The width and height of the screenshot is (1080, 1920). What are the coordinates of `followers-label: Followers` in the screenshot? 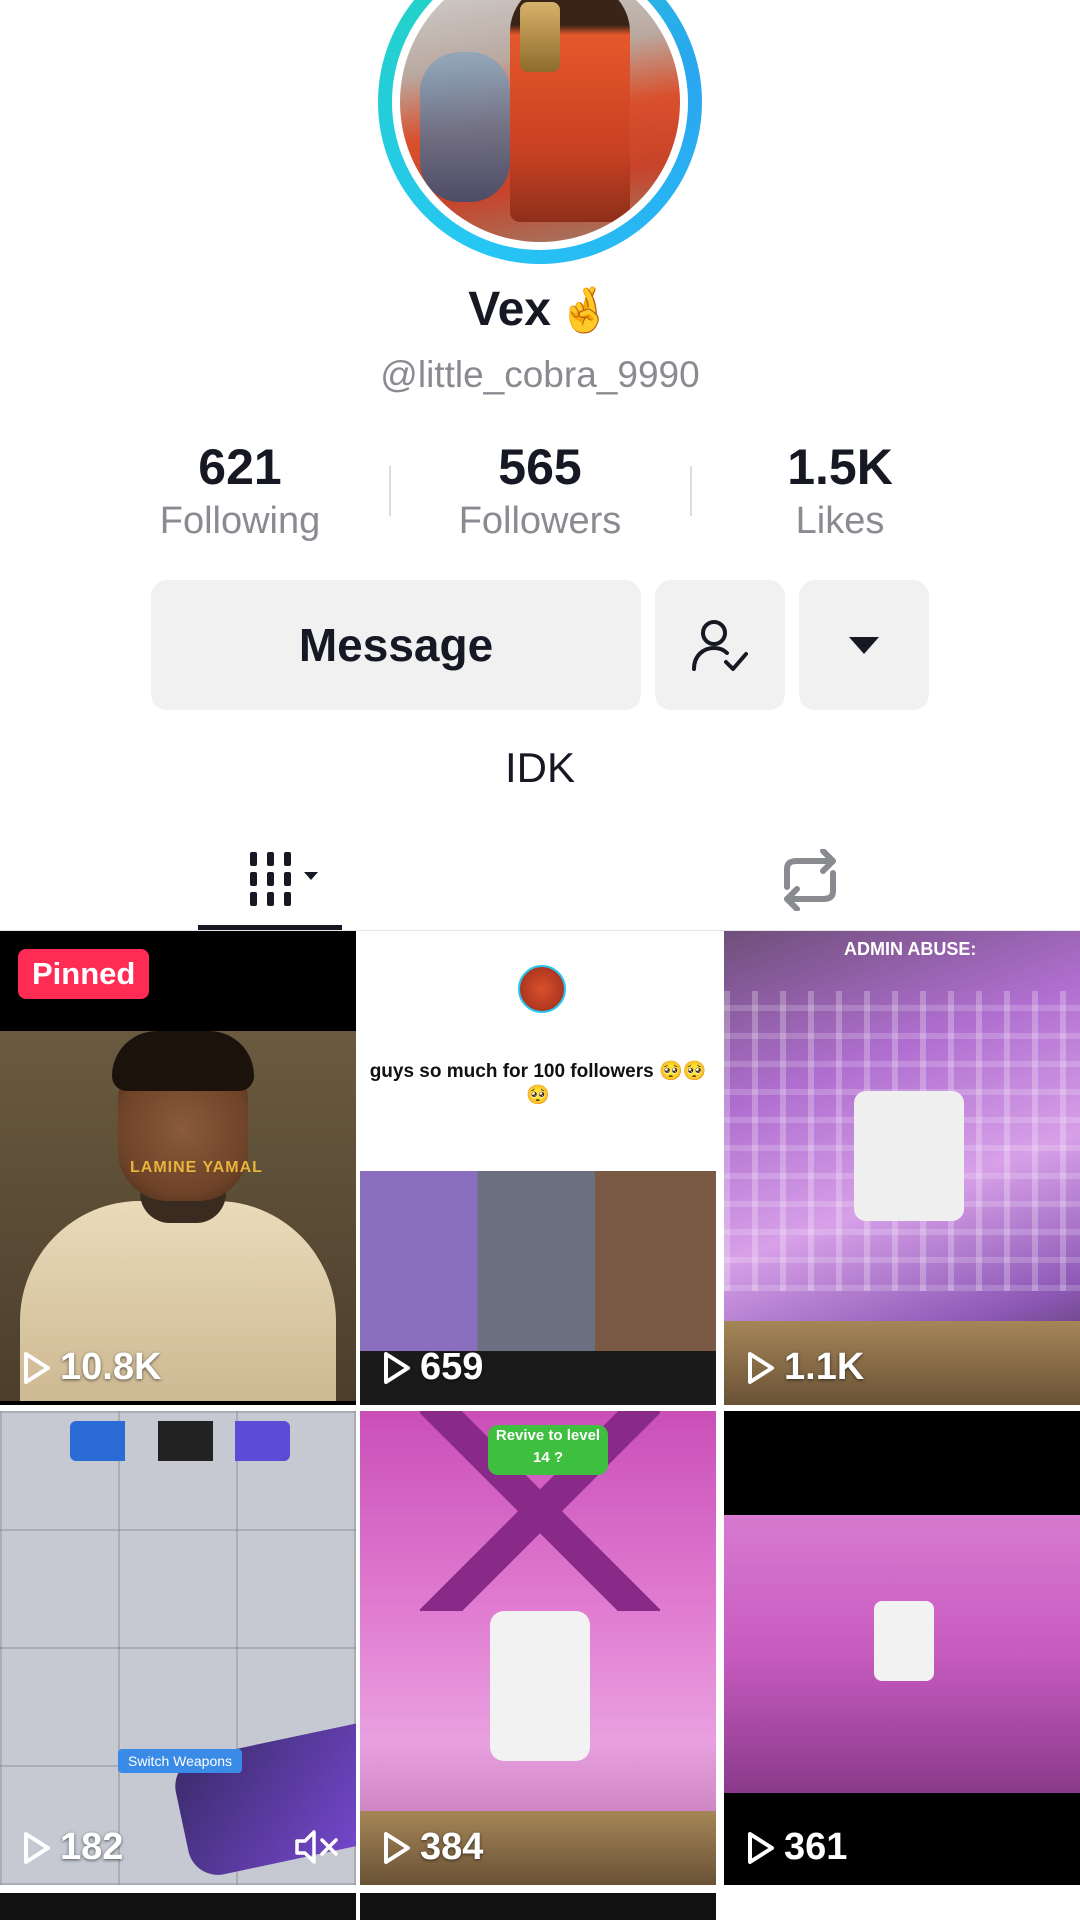 It's located at (540, 521).